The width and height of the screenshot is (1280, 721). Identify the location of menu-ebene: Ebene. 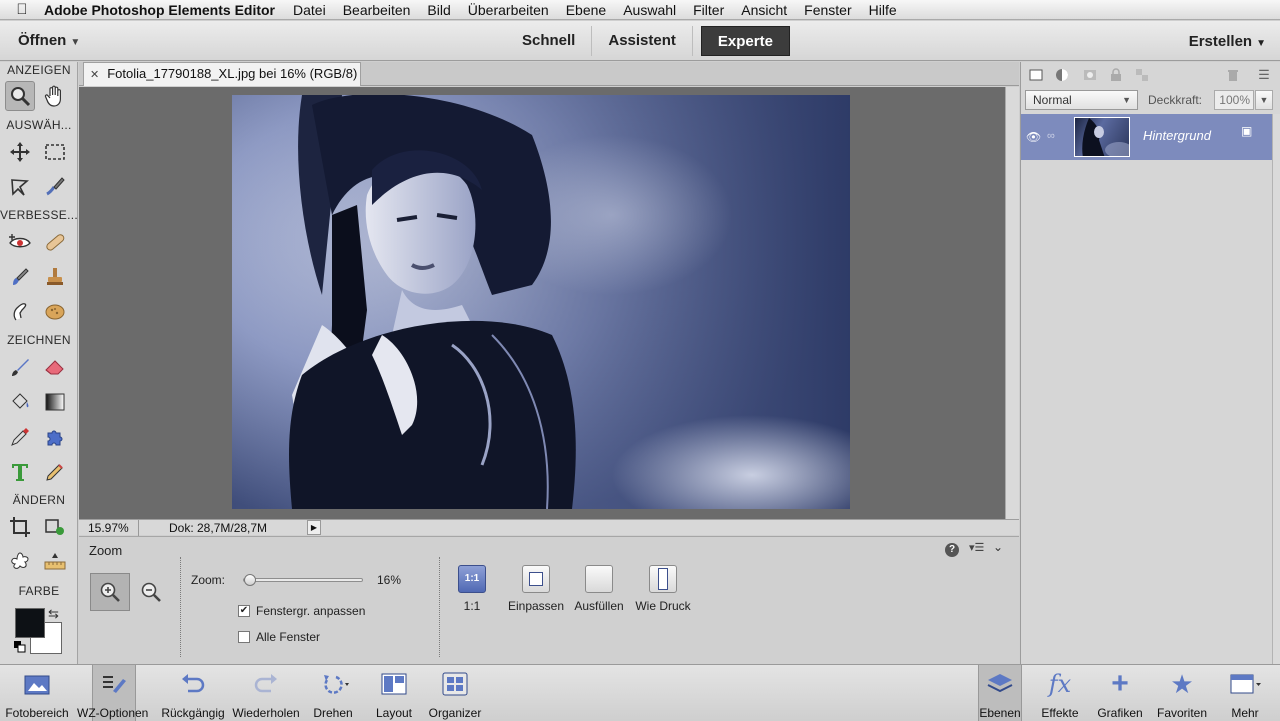
(586, 10).